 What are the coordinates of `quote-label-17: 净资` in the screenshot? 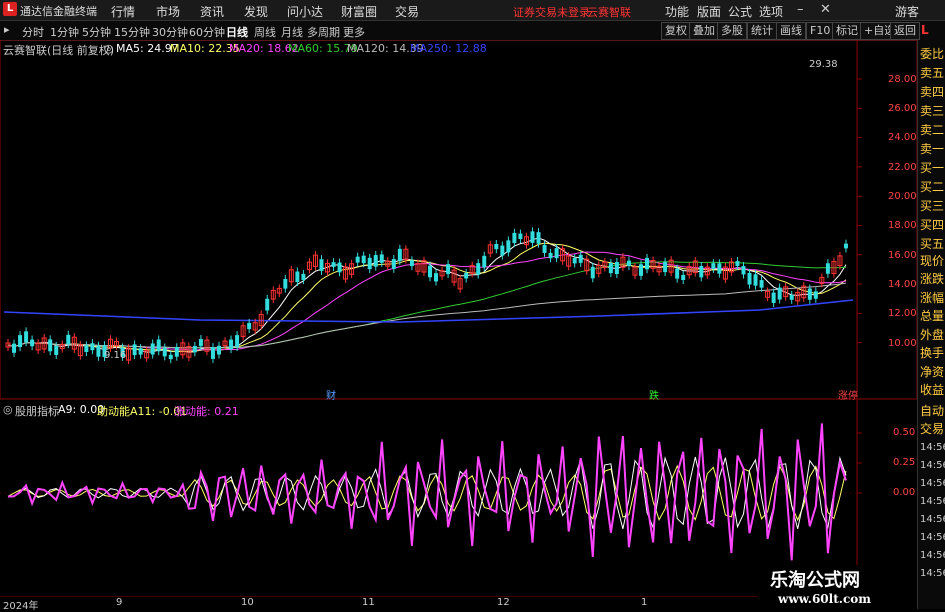 It's located at (932, 372).